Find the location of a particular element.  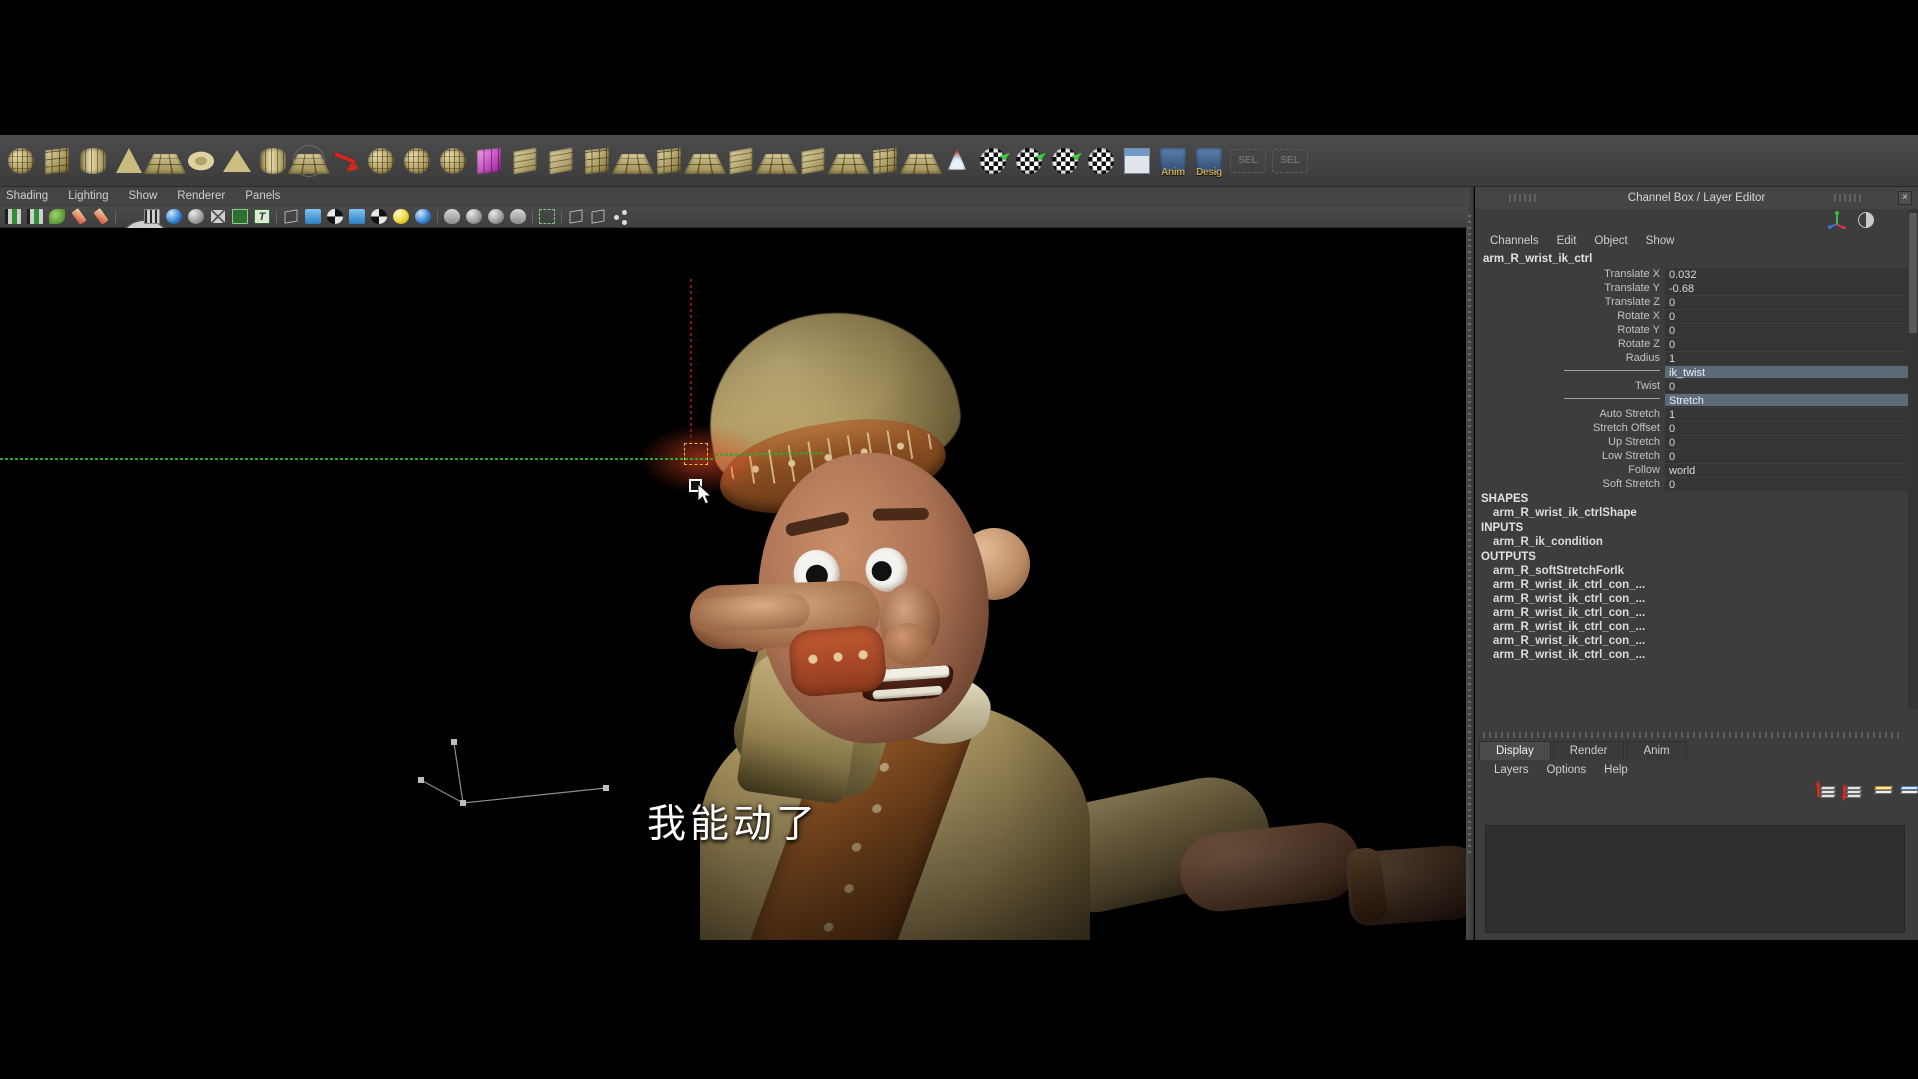

shelf-snap-together-icon is located at coordinates (957, 161).